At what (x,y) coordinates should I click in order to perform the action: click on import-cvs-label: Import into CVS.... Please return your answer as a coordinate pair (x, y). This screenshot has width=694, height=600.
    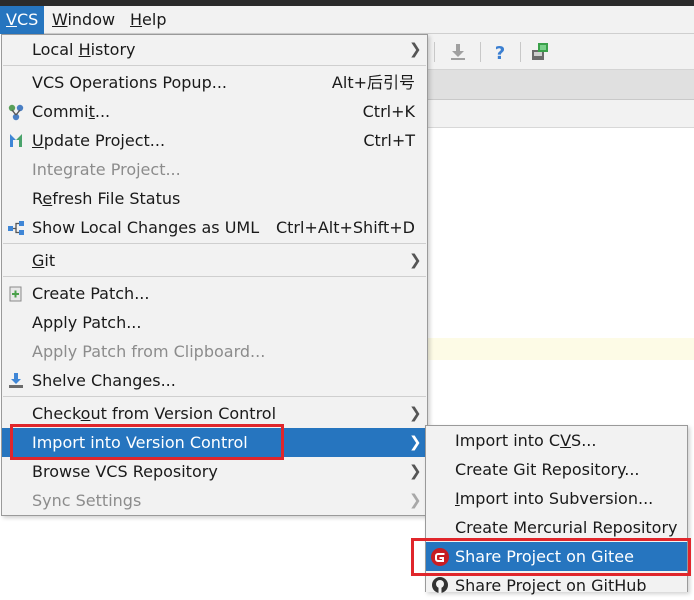
    Looking at the image, I should click on (525, 440).